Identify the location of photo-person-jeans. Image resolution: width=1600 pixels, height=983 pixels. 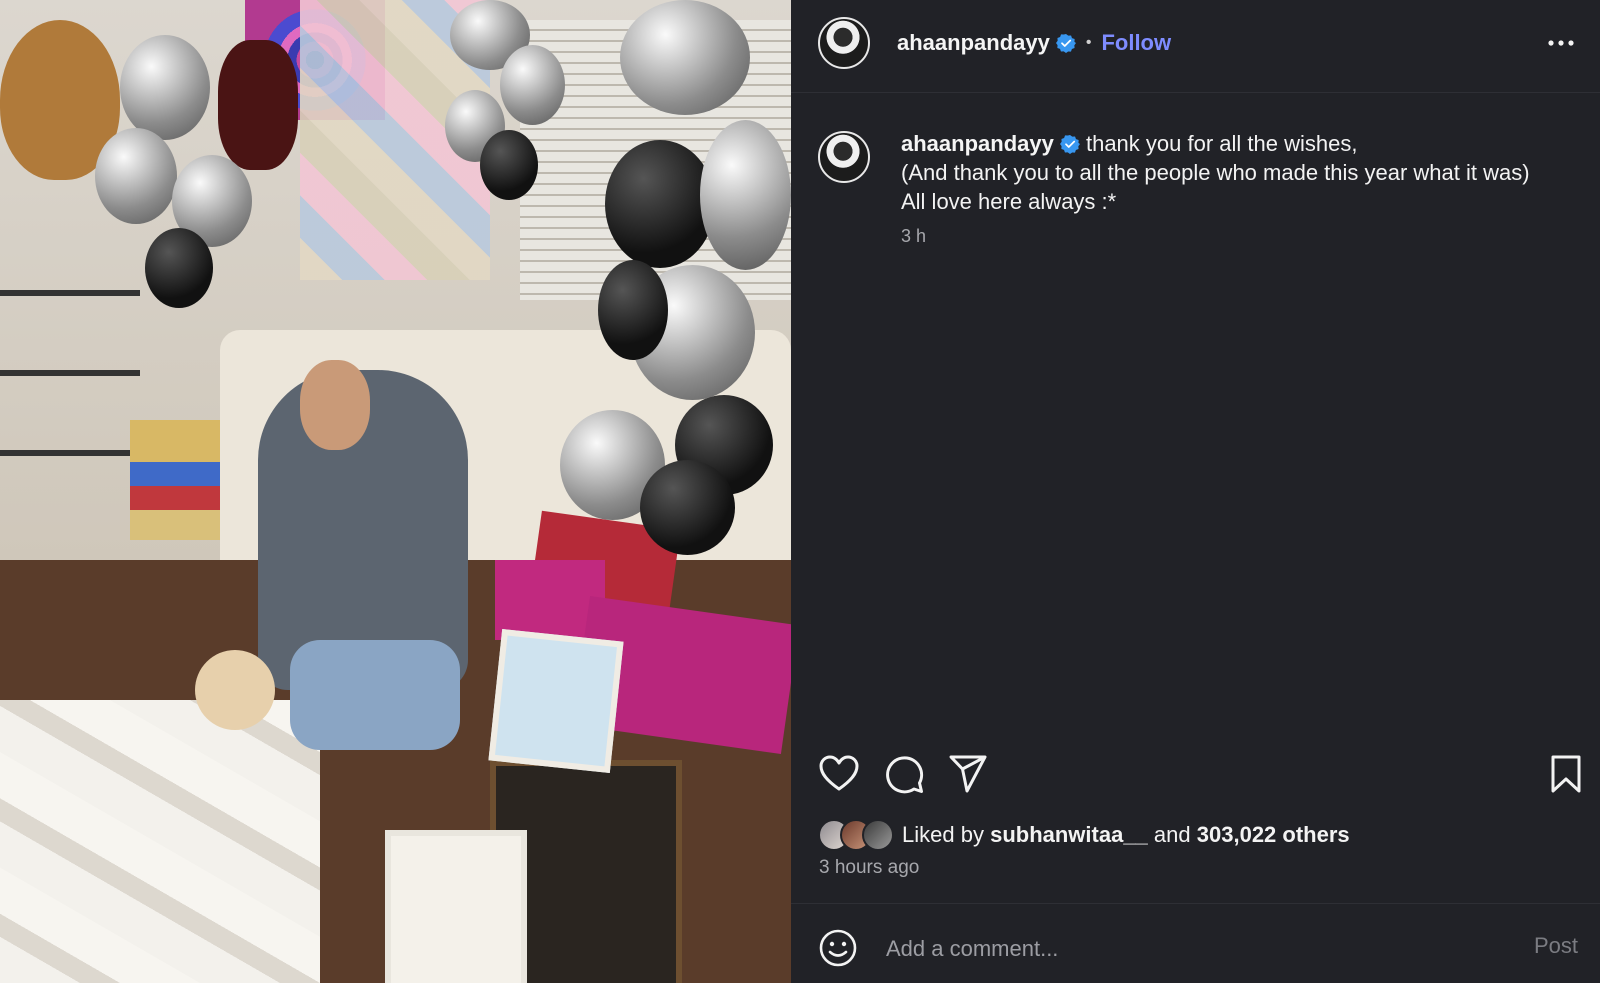
(375, 695).